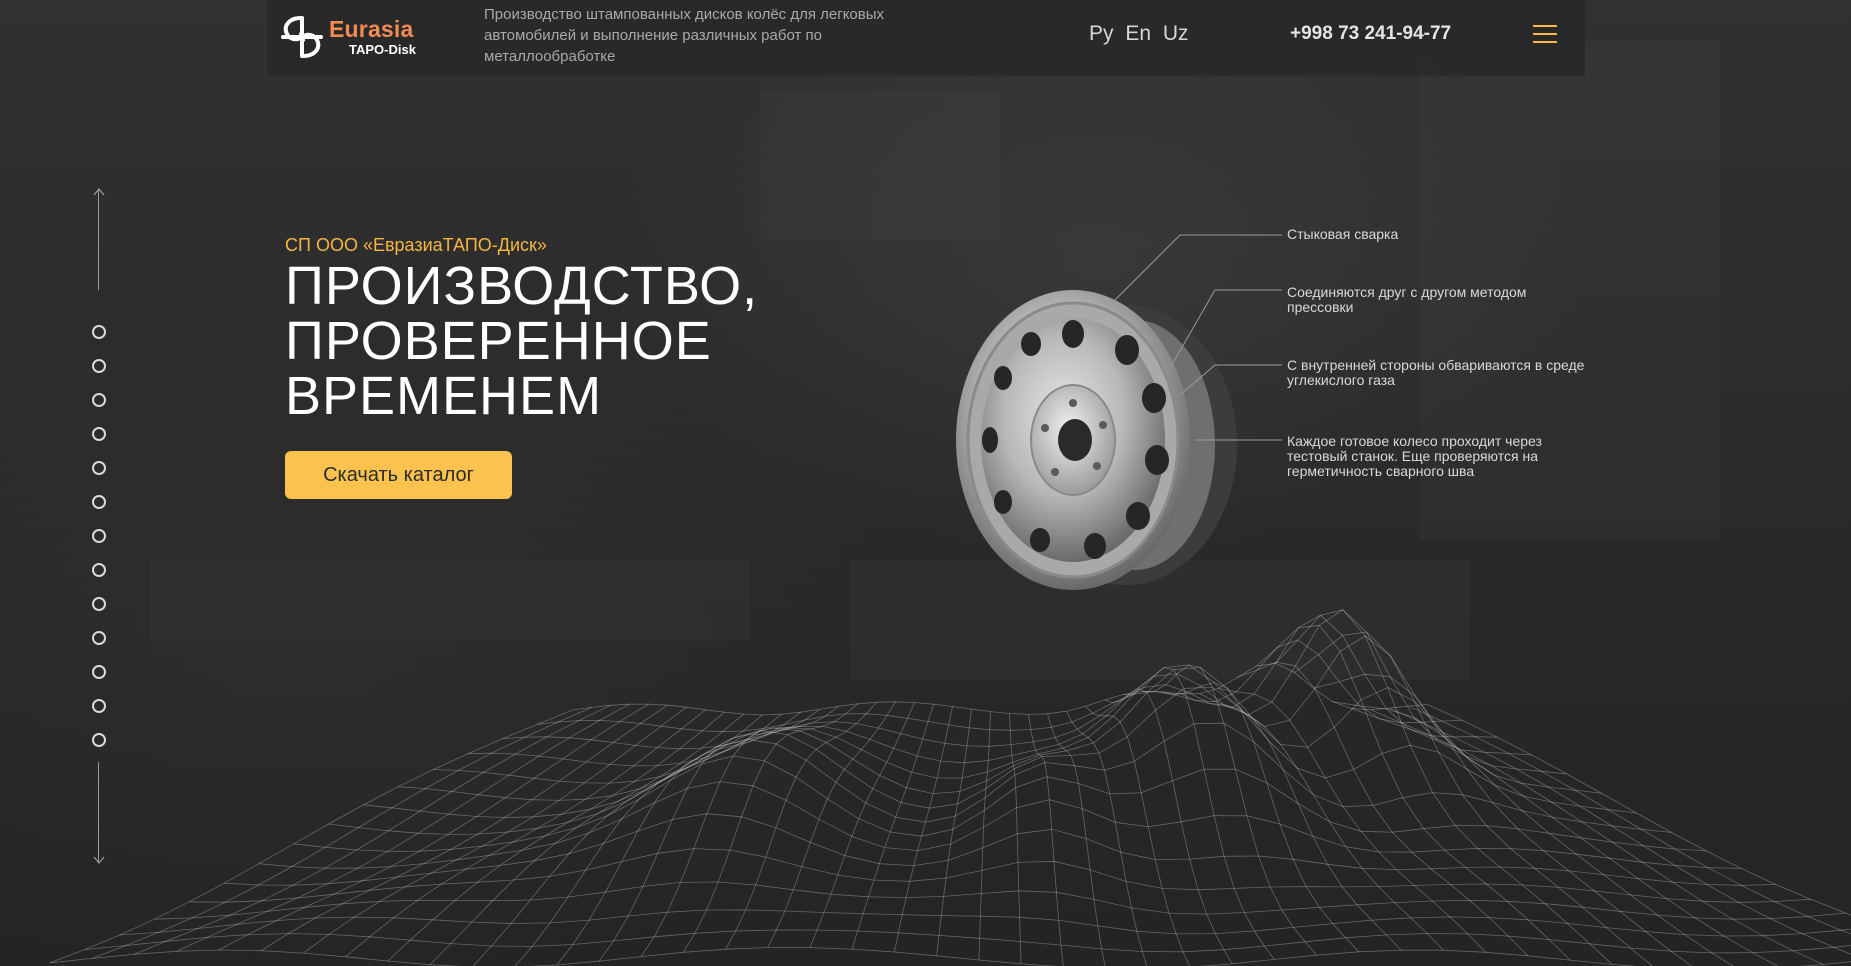 Image resolution: width=1851 pixels, height=966 pixels. Describe the element at coordinates (1343, 234) in the screenshot. I see `callout-butt-welding: Стыковая сварка` at that location.